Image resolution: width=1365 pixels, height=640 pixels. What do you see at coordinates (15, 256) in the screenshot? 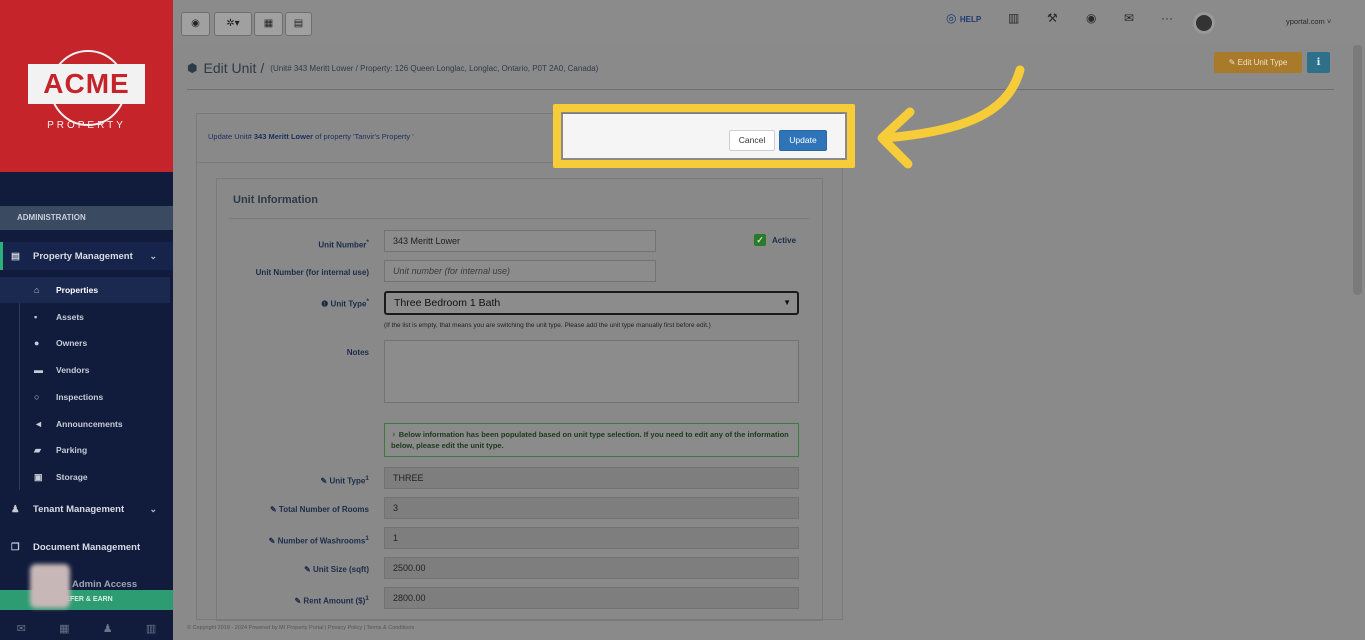
I see `building-icon: ▤` at bounding box center [15, 256].